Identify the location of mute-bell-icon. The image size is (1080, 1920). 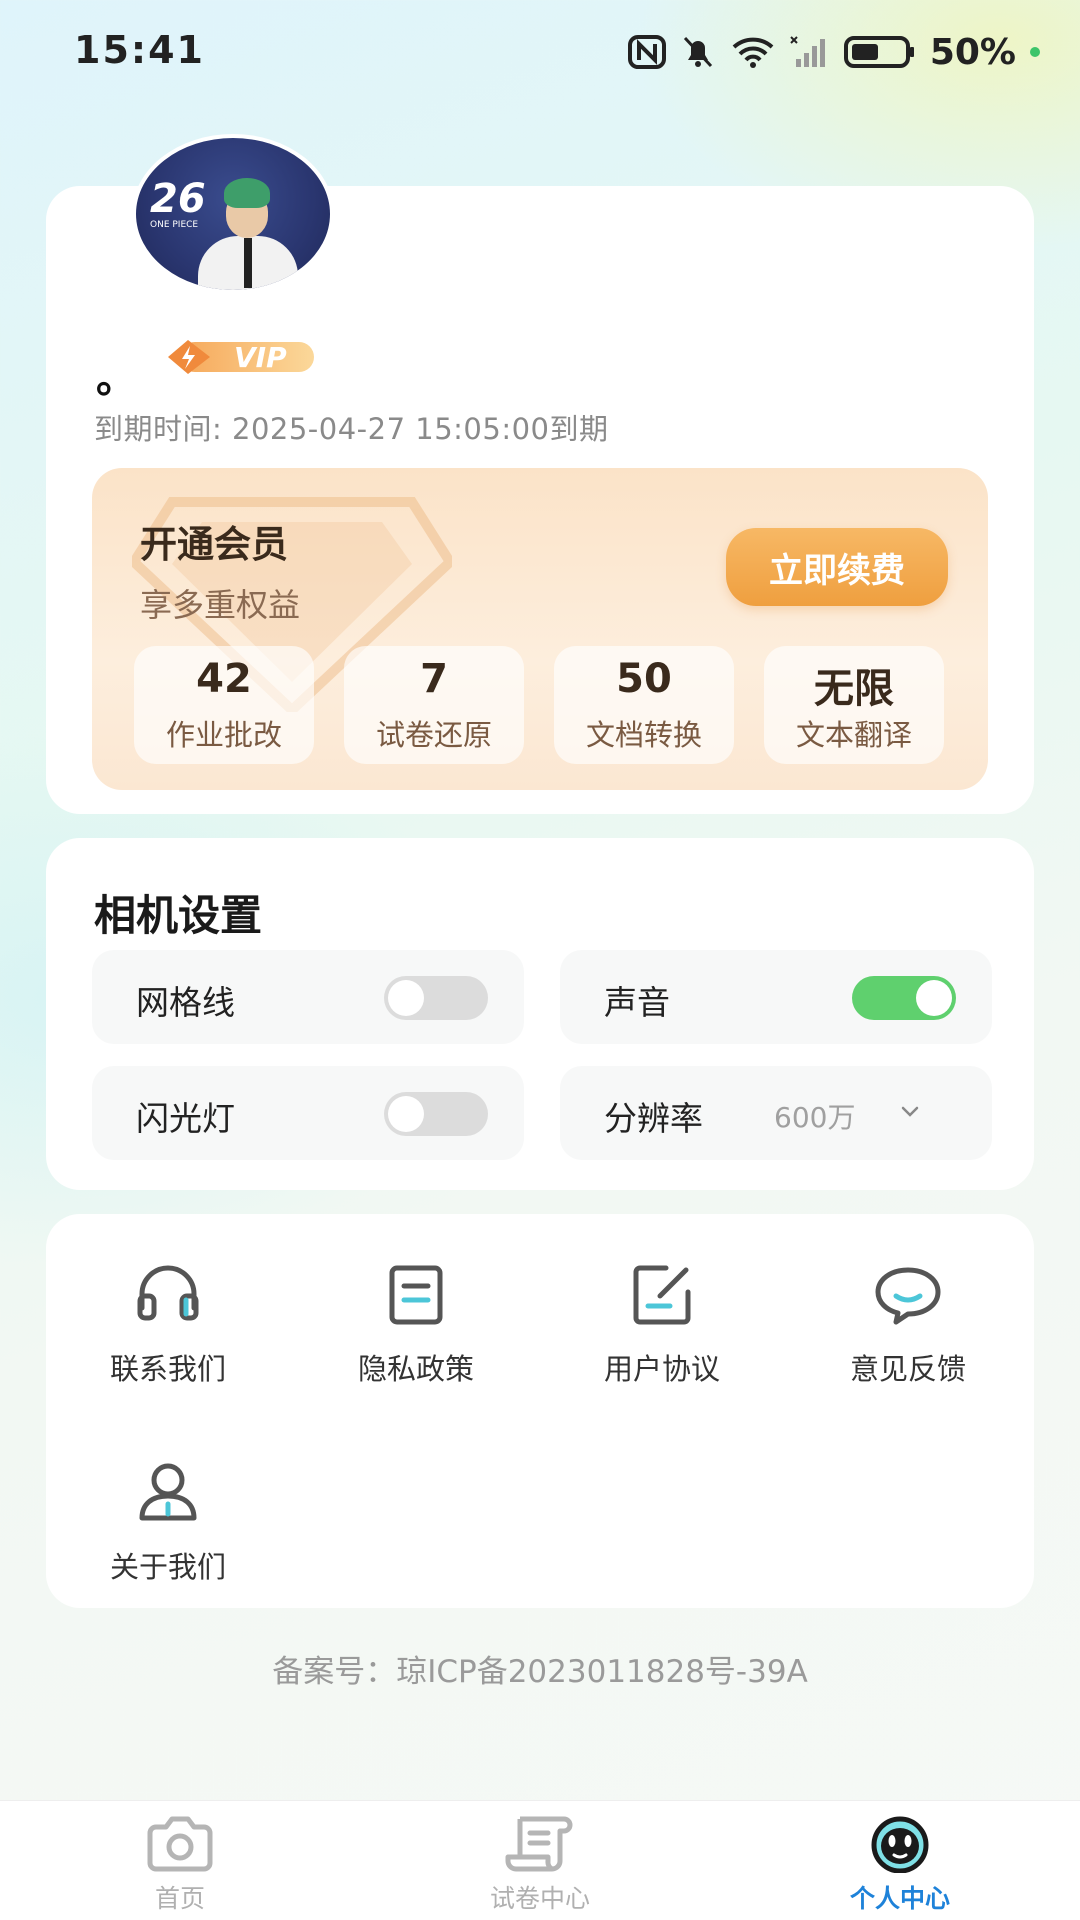
(698, 52).